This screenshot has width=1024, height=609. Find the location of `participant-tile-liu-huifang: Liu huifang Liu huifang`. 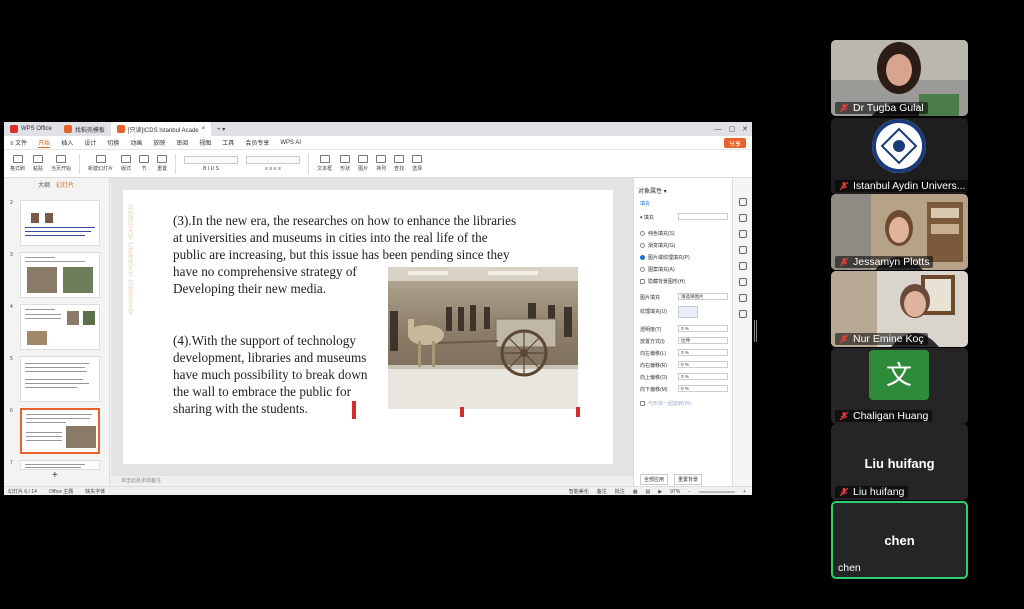

participant-tile-liu-huifang: Liu huifang Liu huifang is located at coordinates (899, 462).